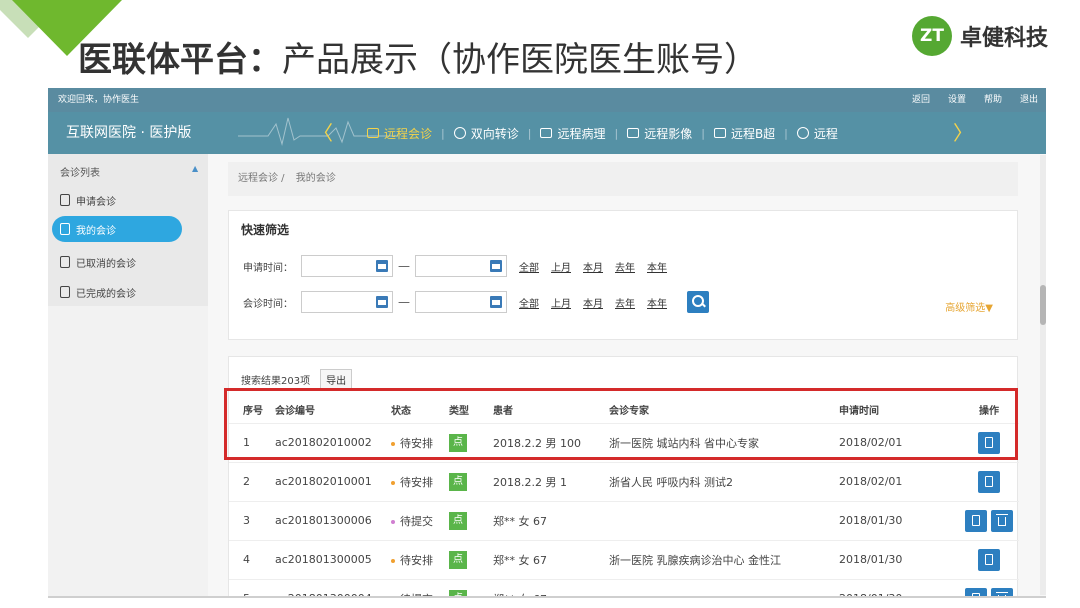 The image size is (1080, 608). What do you see at coordinates (1002, 520) in the screenshot?
I see `delete-button` at bounding box center [1002, 520].